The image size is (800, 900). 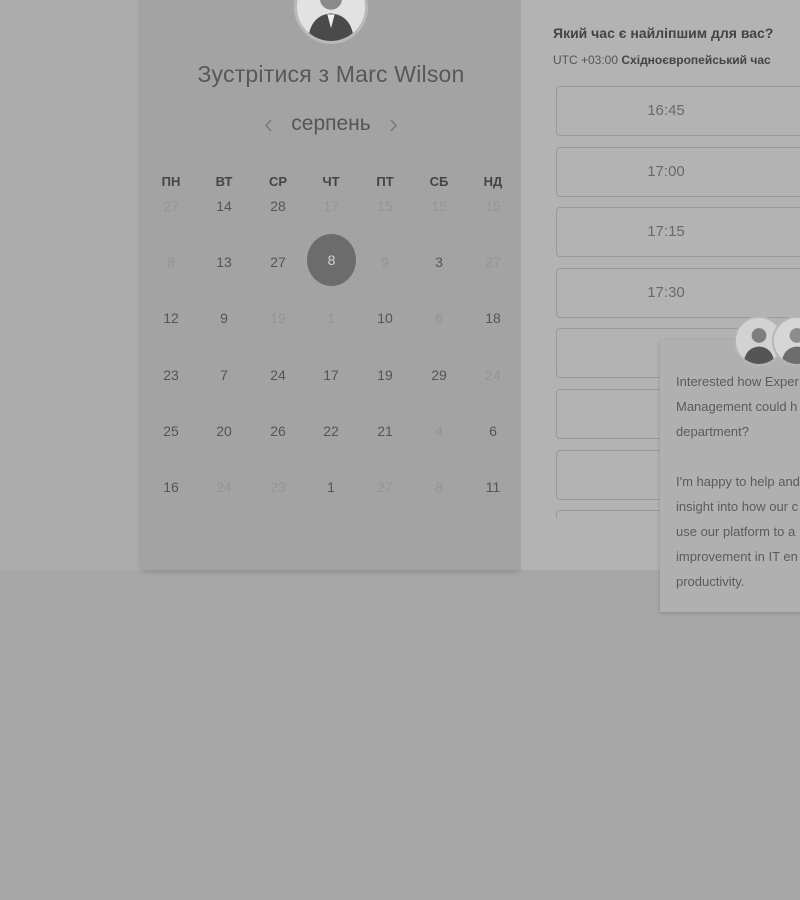 I want to click on chat-message-line: improvement in IT en, so click(x=737, y=556).